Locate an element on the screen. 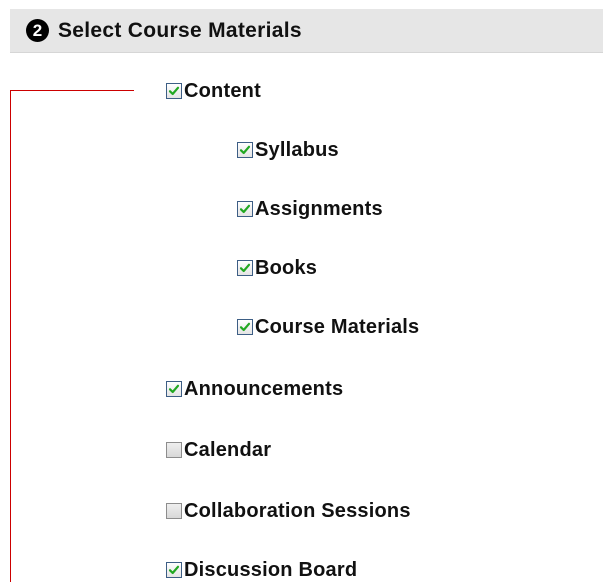  collaboration-sessions-checkbox is located at coordinates (174, 511).